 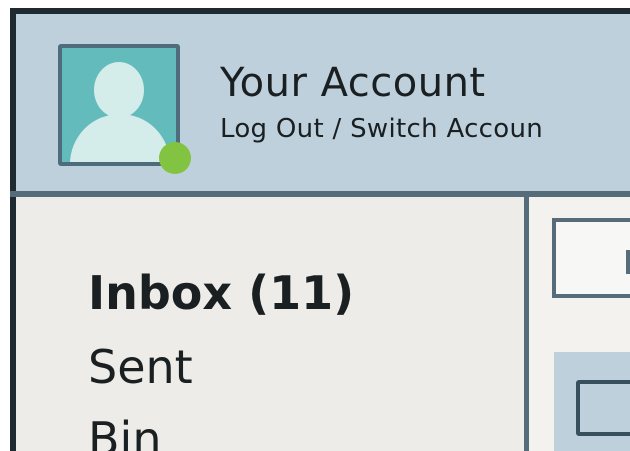 I want to click on account-name: Your Account, so click(x=353, y=83).